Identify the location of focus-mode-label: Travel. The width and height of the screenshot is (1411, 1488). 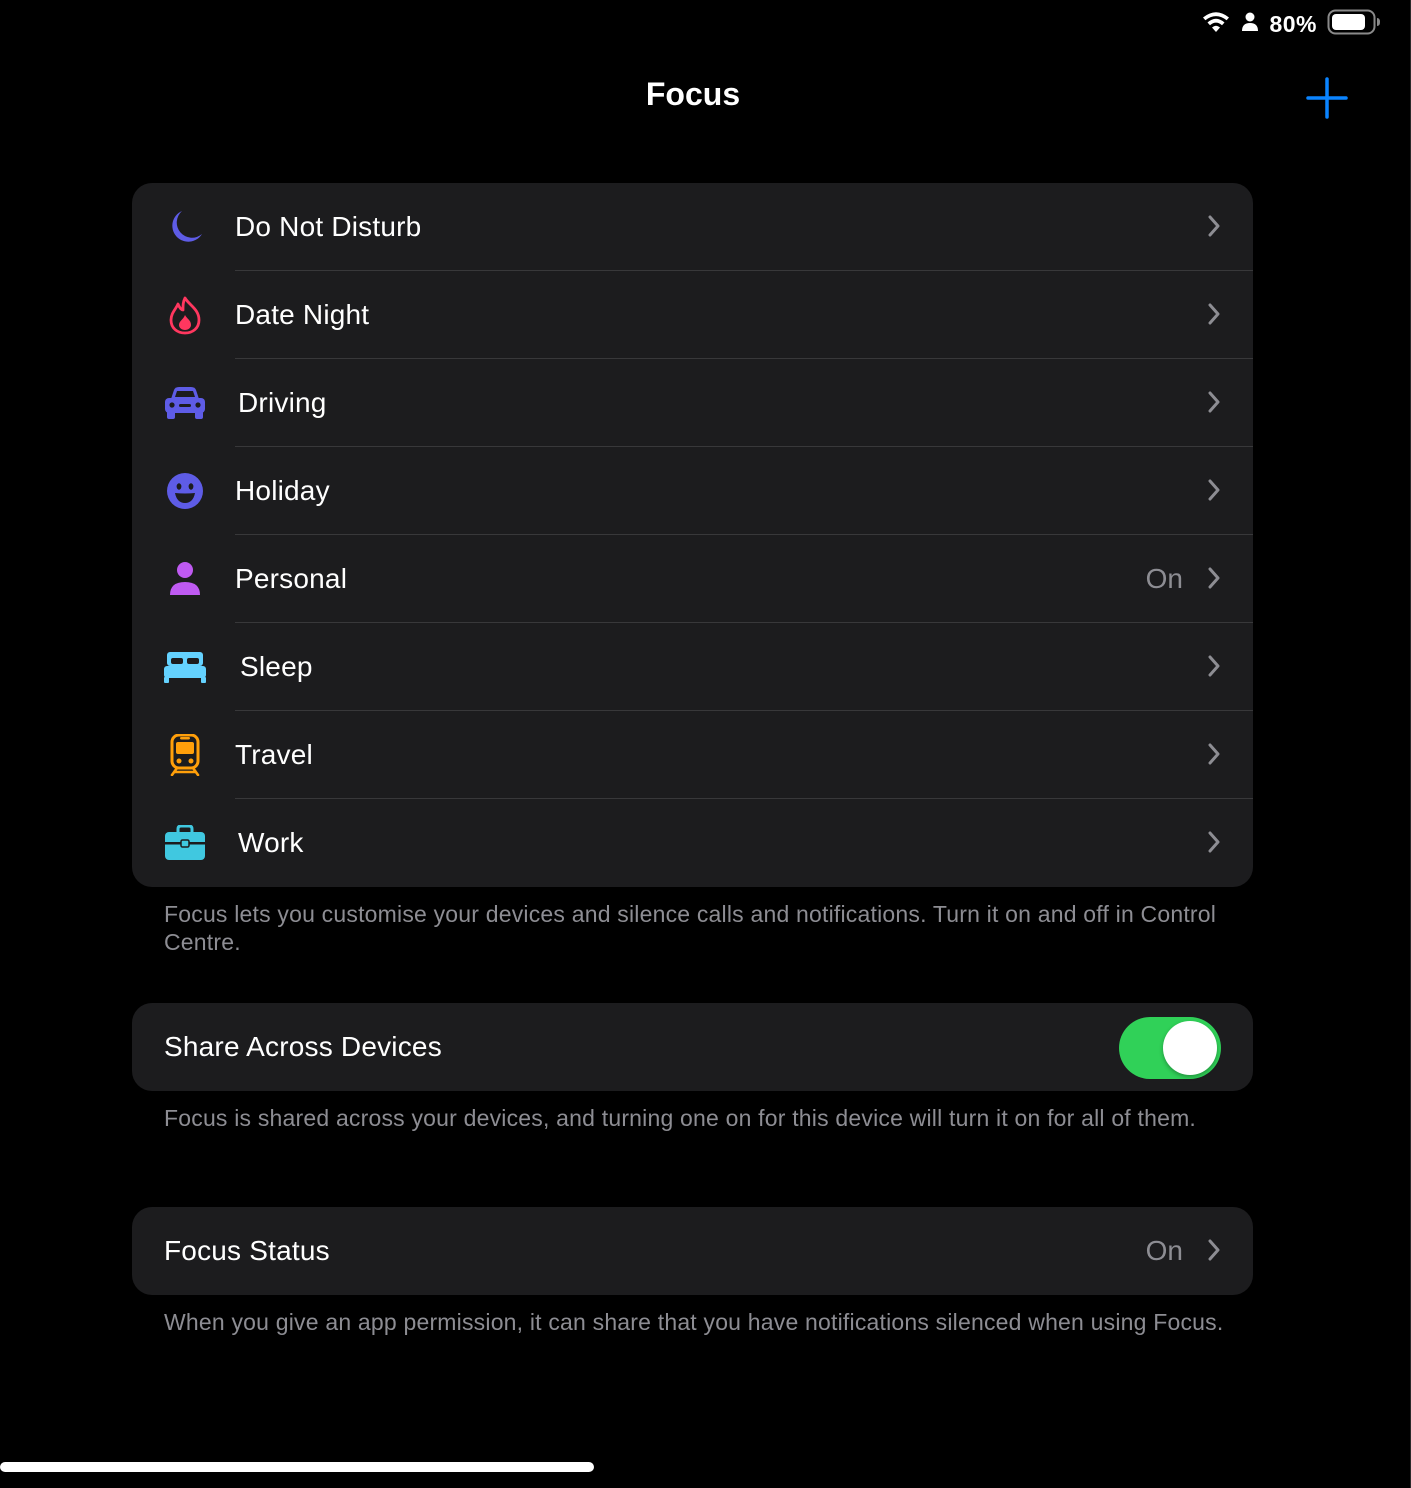
(274, 754).